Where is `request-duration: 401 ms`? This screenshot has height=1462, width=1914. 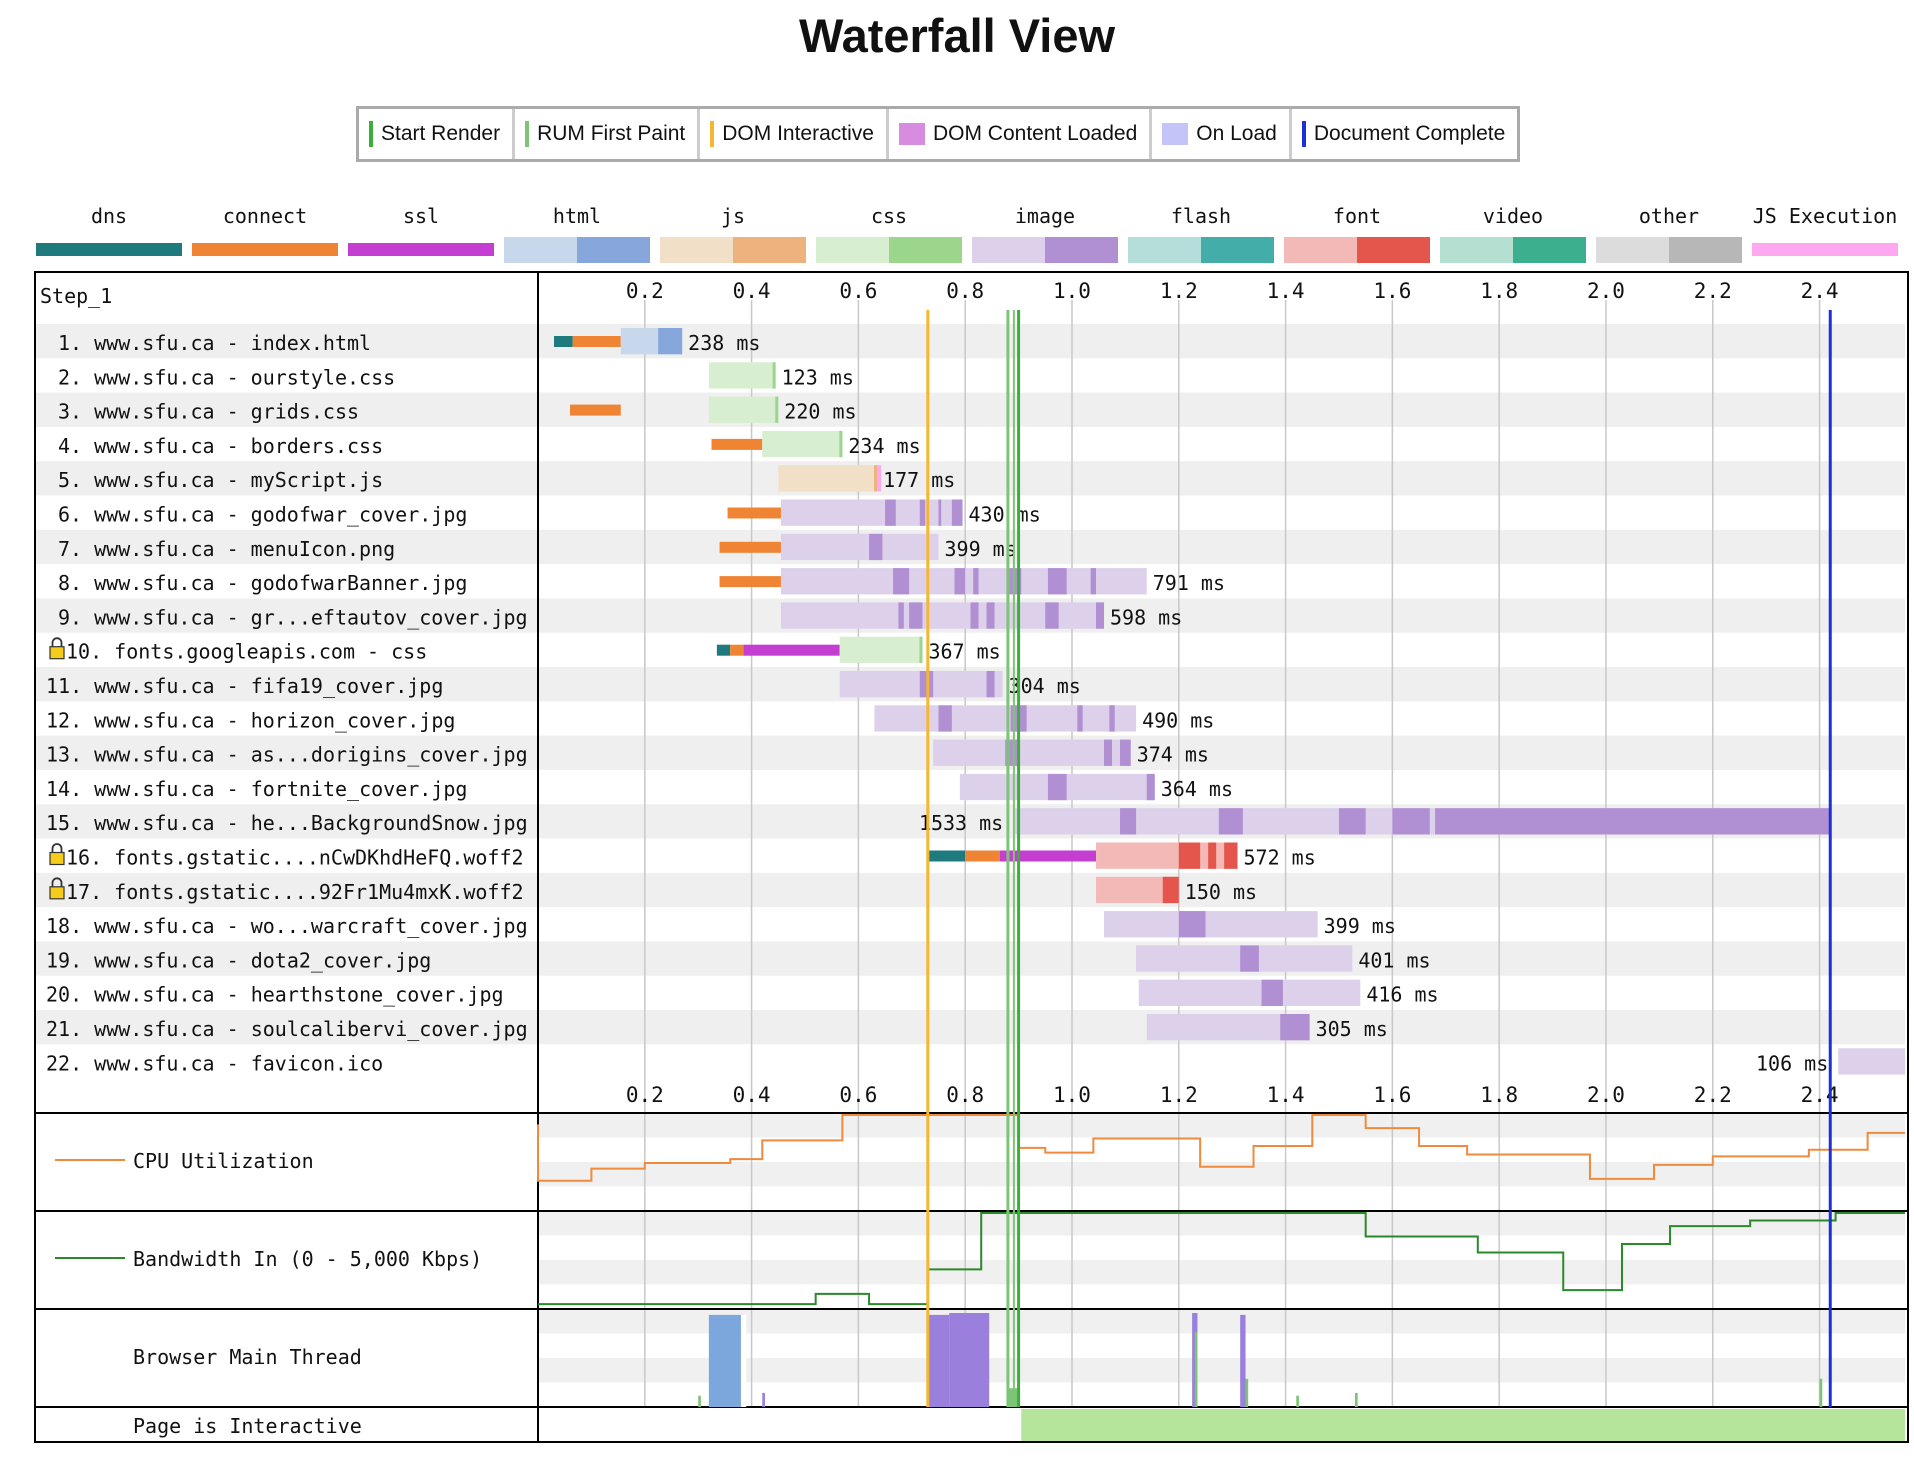 request-duration: 401 ms is located at coordinates (1394, 960).